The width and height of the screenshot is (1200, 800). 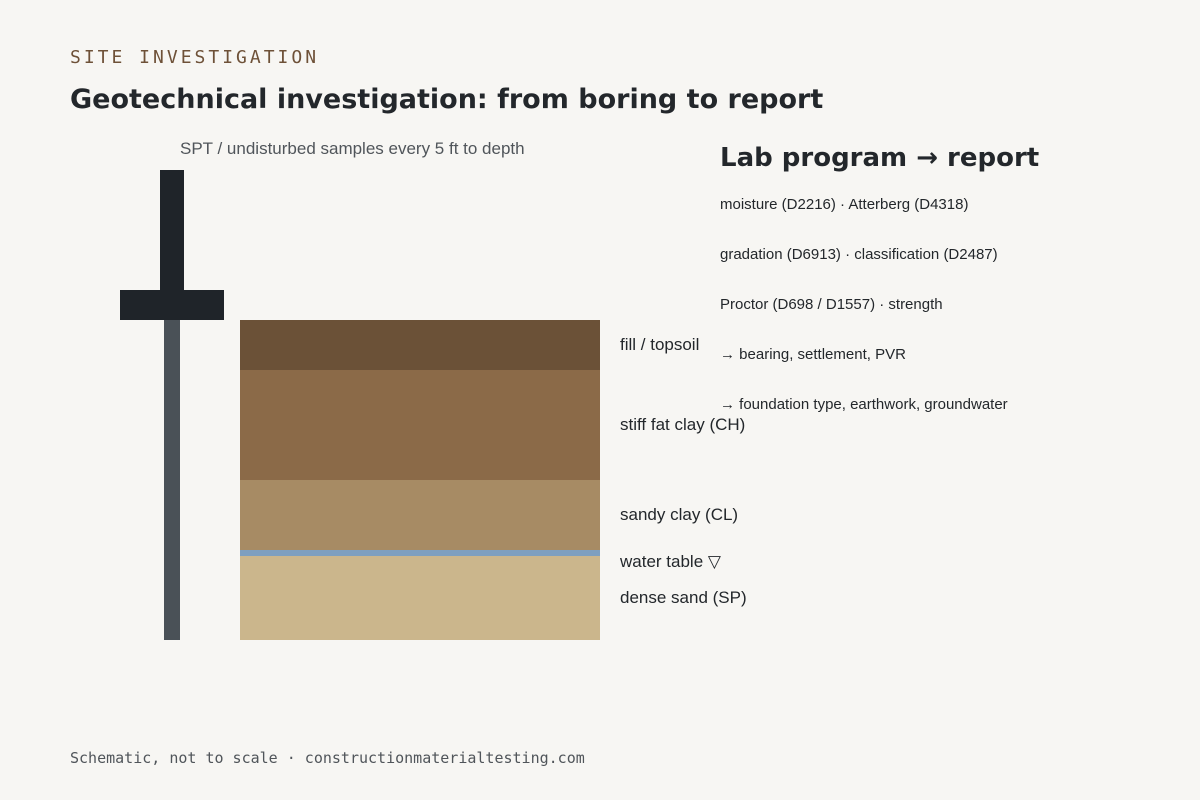 I want to click on lab-item-bearing-settlement: → bearing, settlement, PVR, so click(x=813, y=354).